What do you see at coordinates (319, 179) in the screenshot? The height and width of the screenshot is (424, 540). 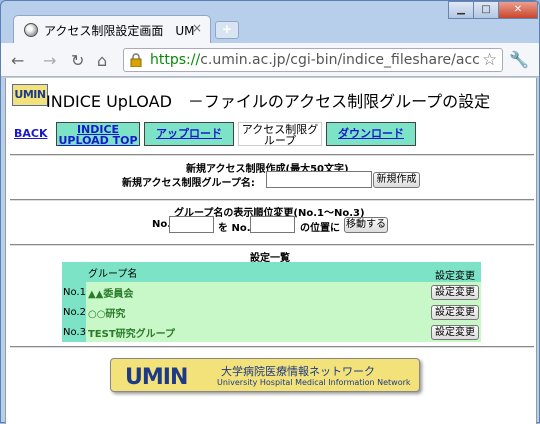 I see `new-group-name-input` at bounding box center [319, 179].